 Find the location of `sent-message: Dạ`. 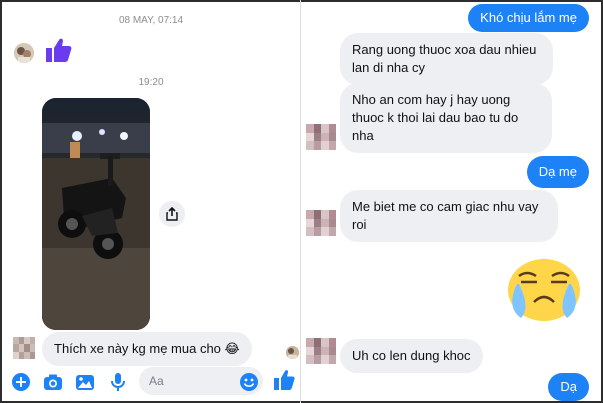

sent-message: Dạ is located at coordinates (568, 387).